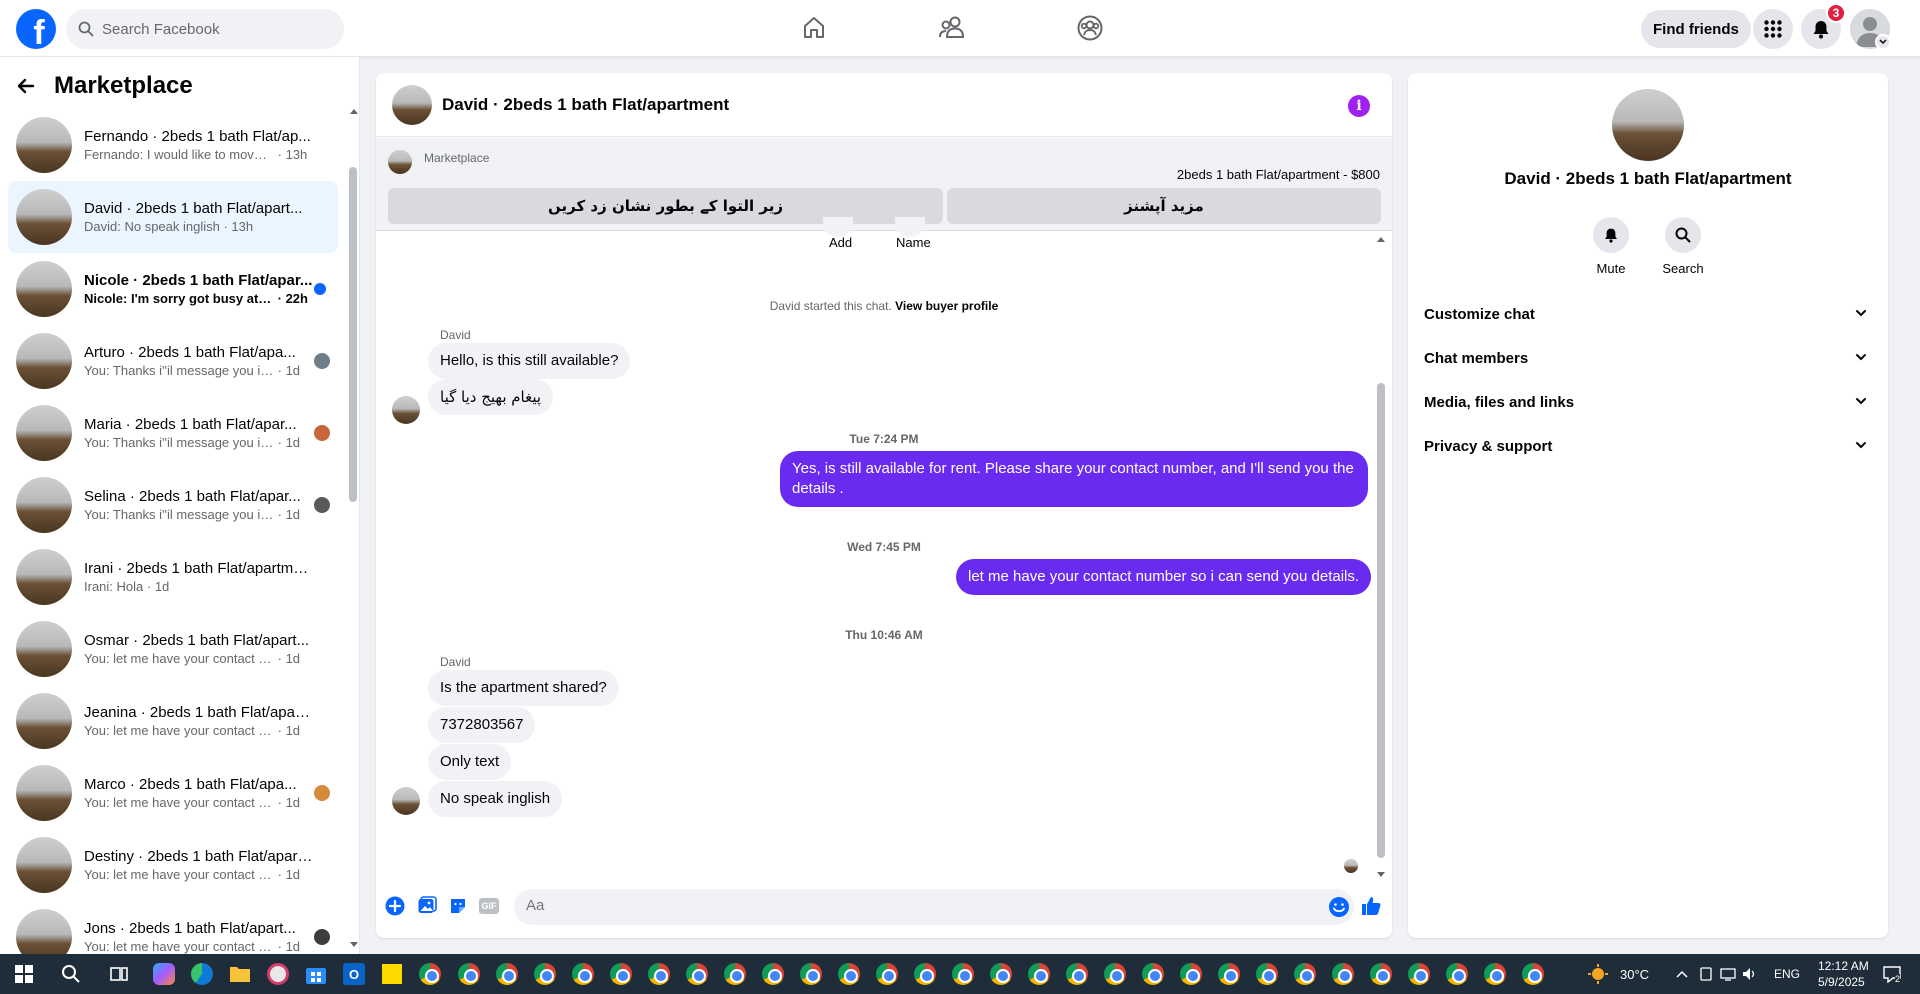  Describe the element at coordinates (1648, 402) in the screenshot. I see `media-files-links-section: Media, files and links` at that location.